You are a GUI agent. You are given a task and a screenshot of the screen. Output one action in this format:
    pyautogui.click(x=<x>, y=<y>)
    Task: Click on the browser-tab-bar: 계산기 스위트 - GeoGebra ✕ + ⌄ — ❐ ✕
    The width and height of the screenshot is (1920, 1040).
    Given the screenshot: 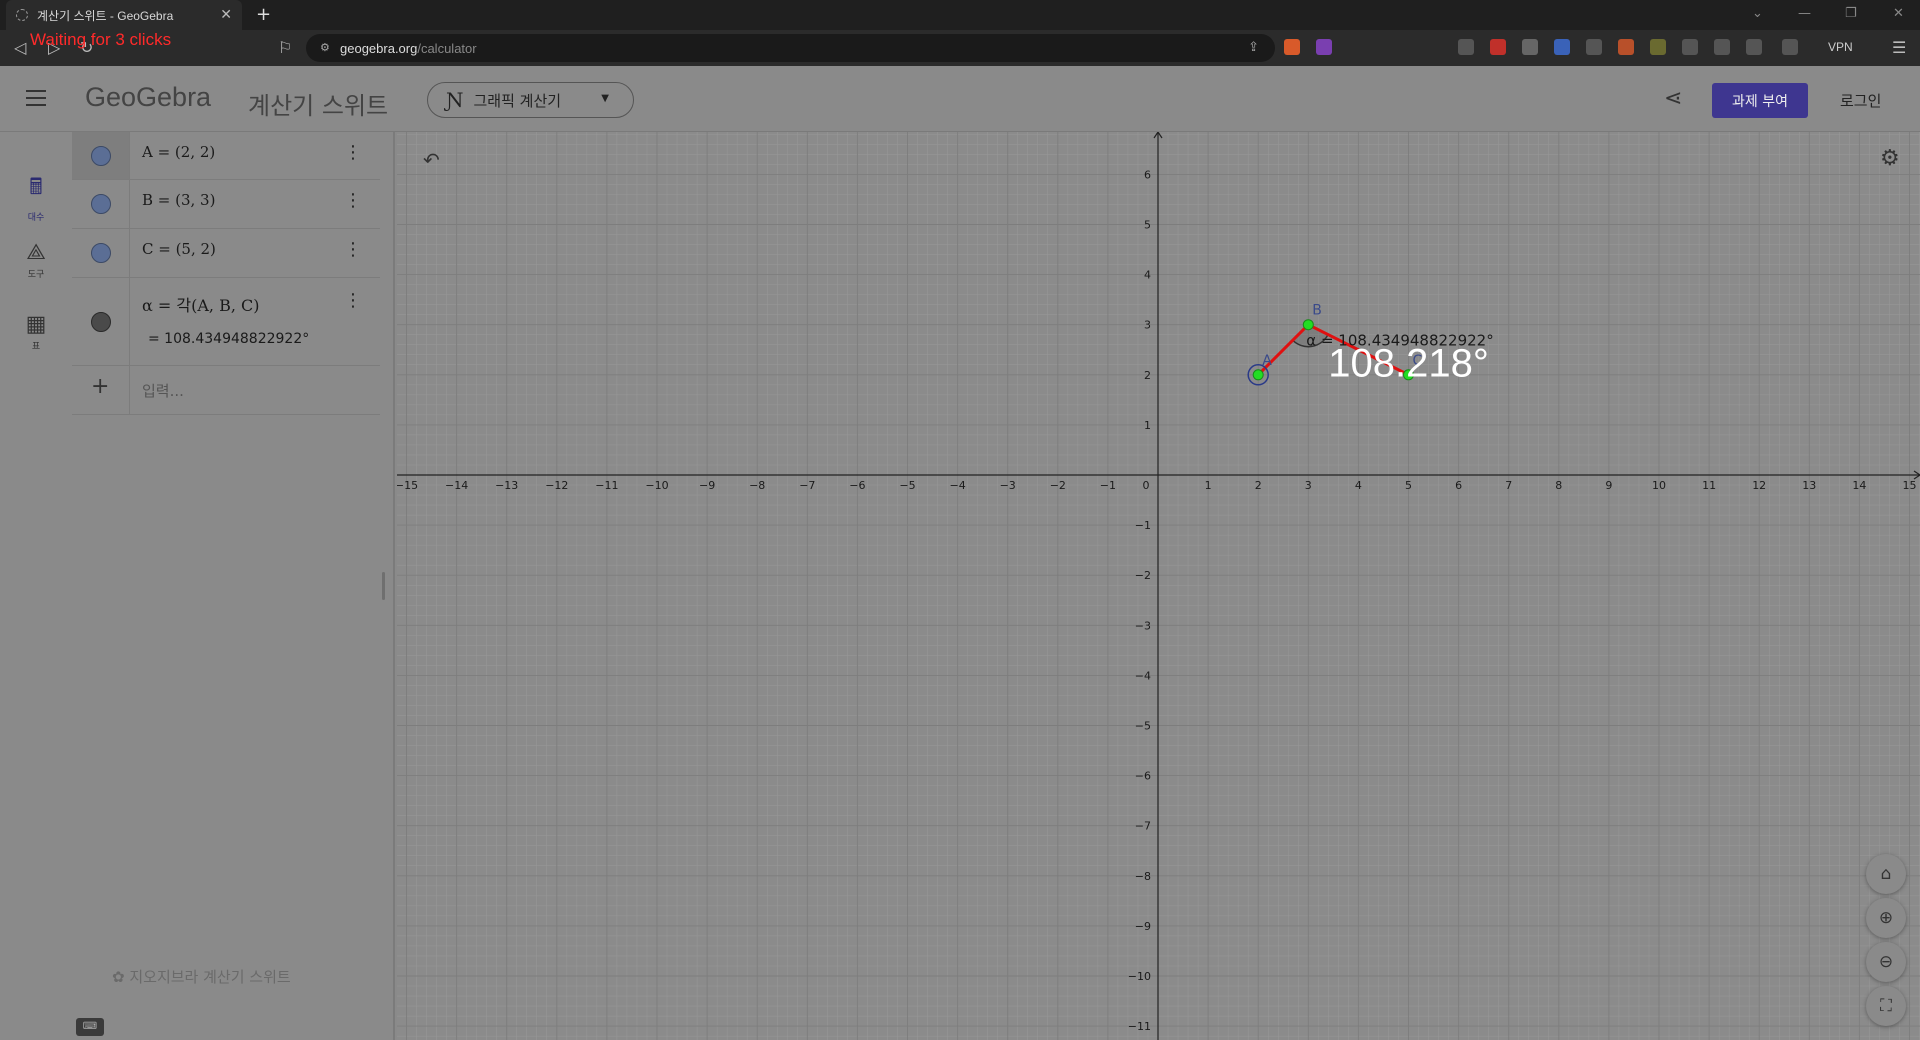 What is the action you would take?
    pyautogui.click(x=960, y=15)
    